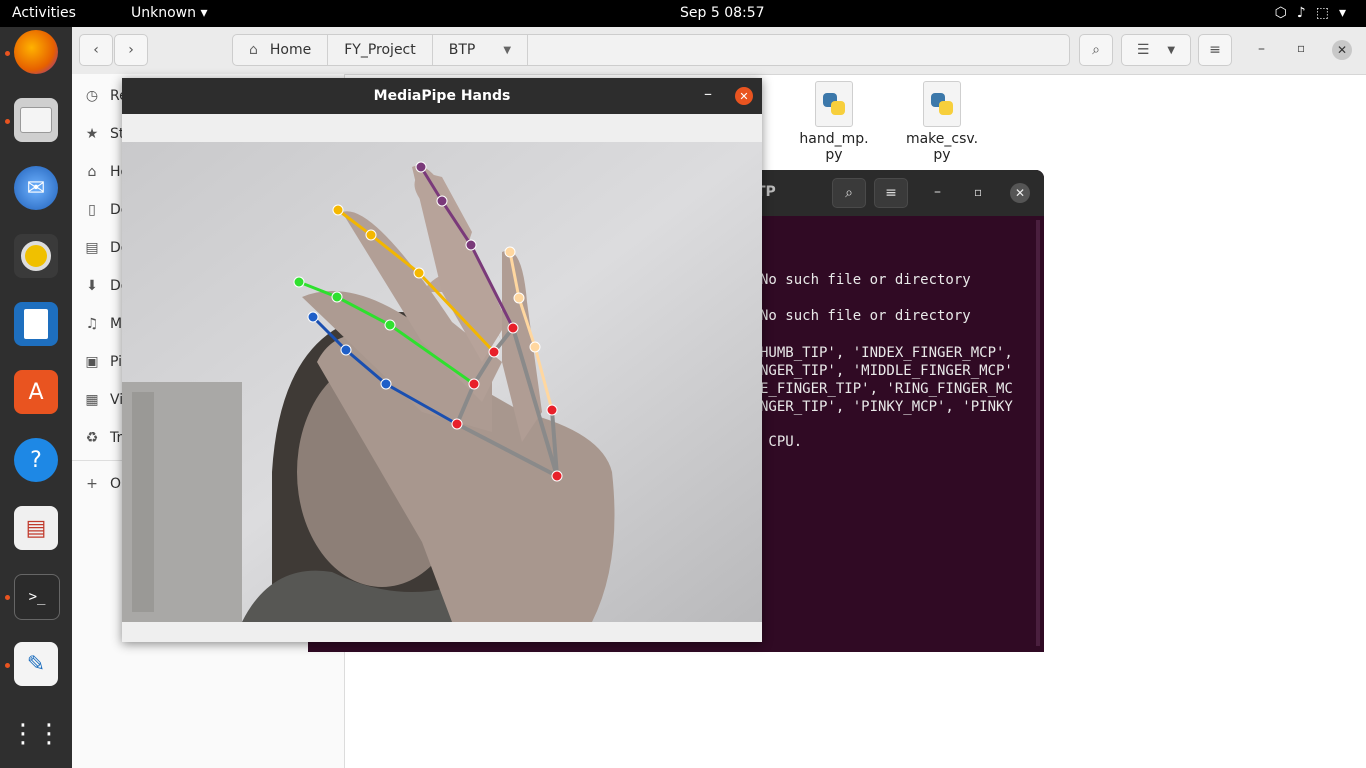 The width and height of the screenshot is (1366, 768). What do you see at coordinates (104, 134) in the screenshot?
I see `sidebar-item-starred: ★ St` at bounding box center [104, 134].